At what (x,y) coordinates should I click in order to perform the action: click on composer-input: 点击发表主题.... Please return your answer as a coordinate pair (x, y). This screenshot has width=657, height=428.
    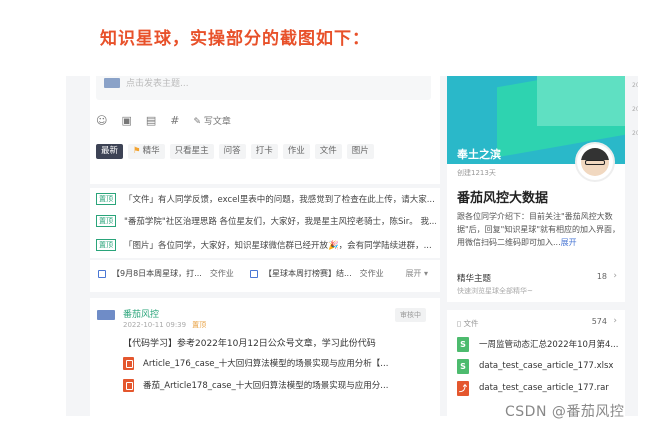
    Looking at the image, I should click on (263, 88).